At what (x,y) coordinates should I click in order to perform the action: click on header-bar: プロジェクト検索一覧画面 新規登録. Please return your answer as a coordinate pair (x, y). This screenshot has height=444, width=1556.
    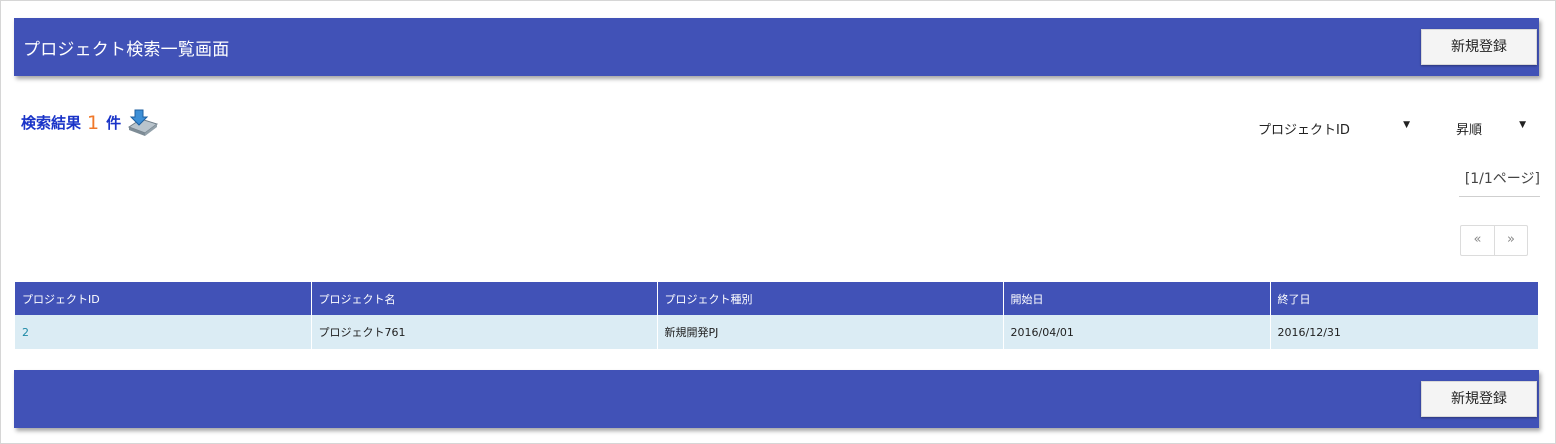
    Looking at the image, I should click on (776, 47).